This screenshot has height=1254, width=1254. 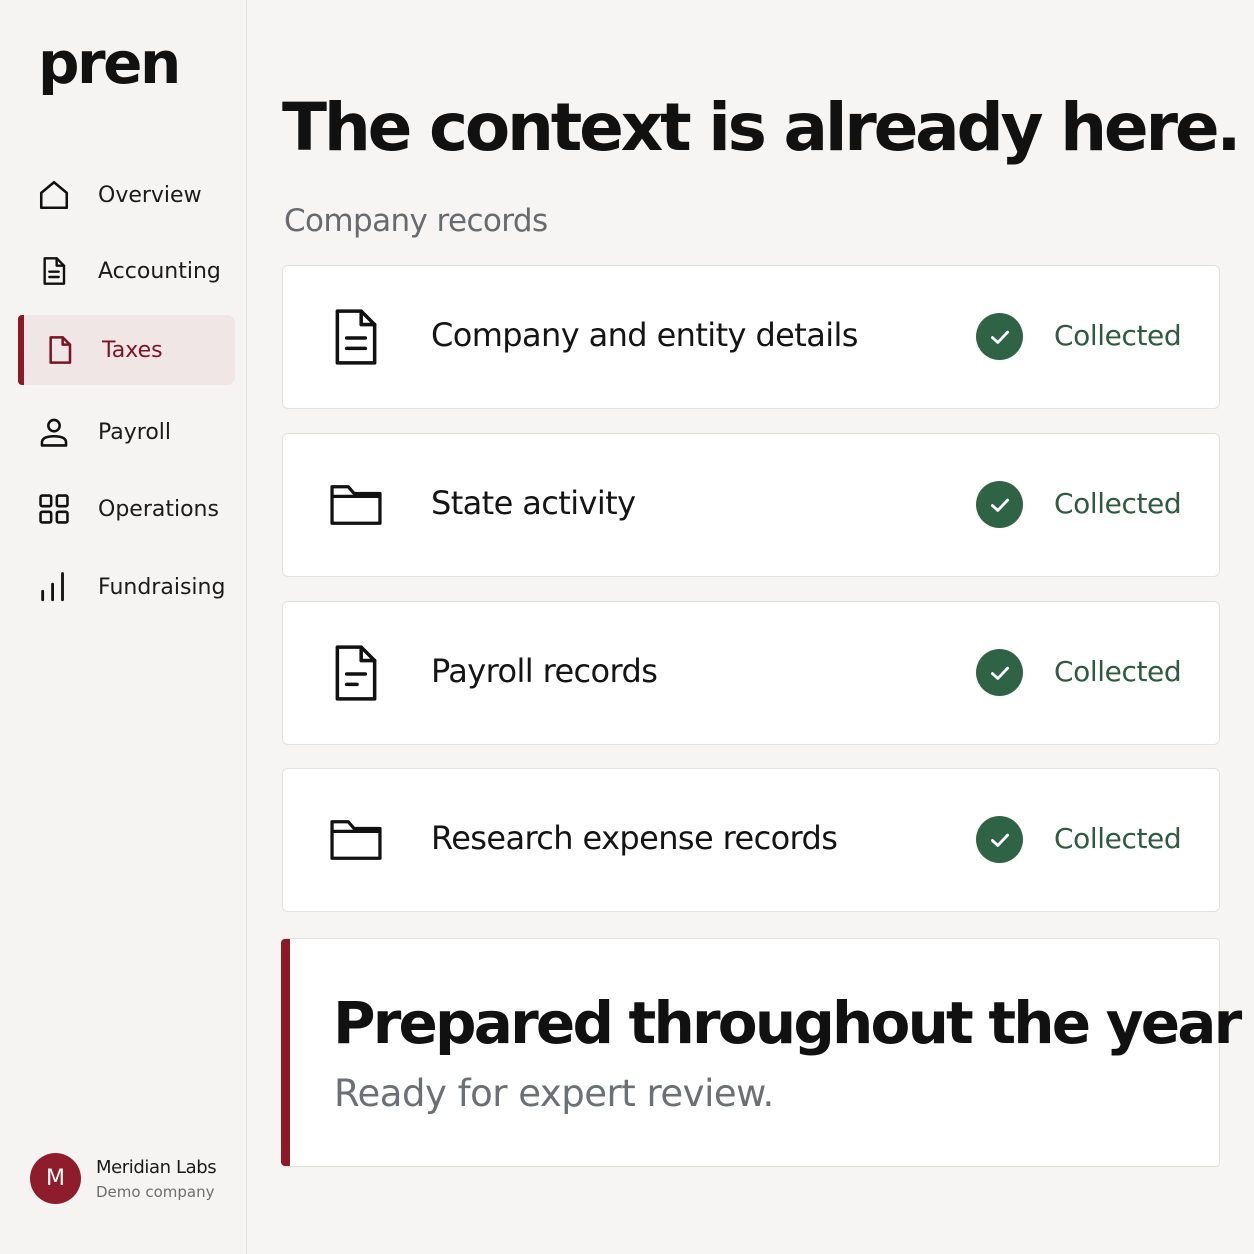 I want to click on callout-subtitle: Ready for expert review., so click(x=554, y=1093).